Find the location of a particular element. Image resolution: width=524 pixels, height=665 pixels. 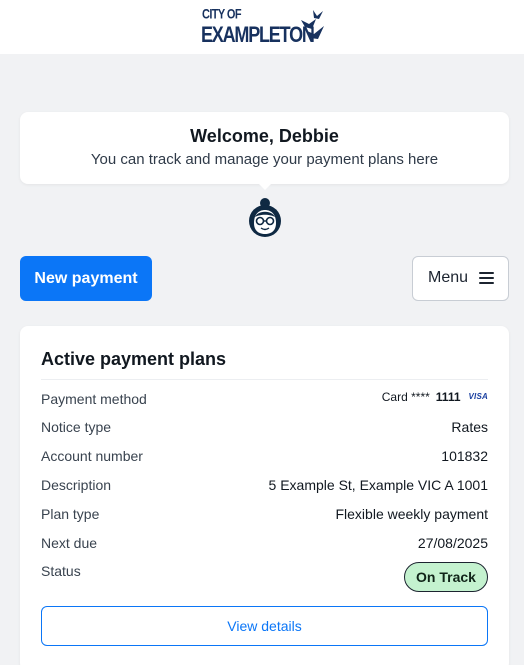

description-value: 5 Example St, Example VIC A 1001 is located at coordinates (378, 485).